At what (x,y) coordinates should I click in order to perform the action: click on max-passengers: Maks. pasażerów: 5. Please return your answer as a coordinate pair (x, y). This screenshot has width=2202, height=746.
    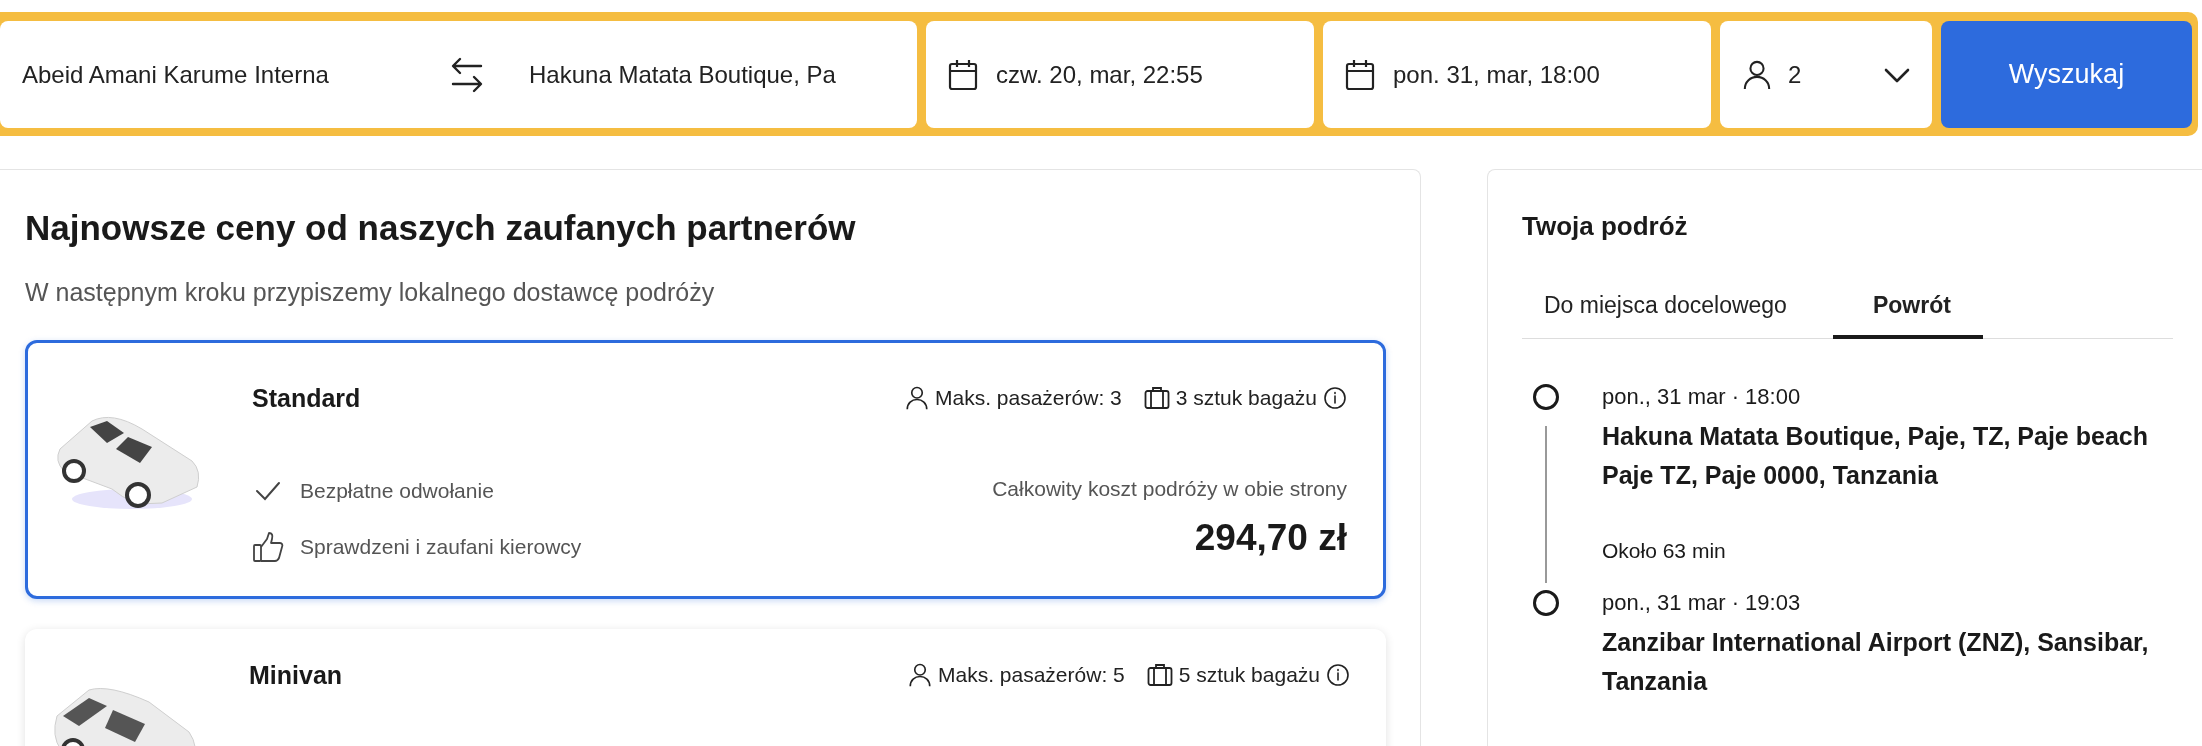
    Looking at the image, I should click on (1031, 675).